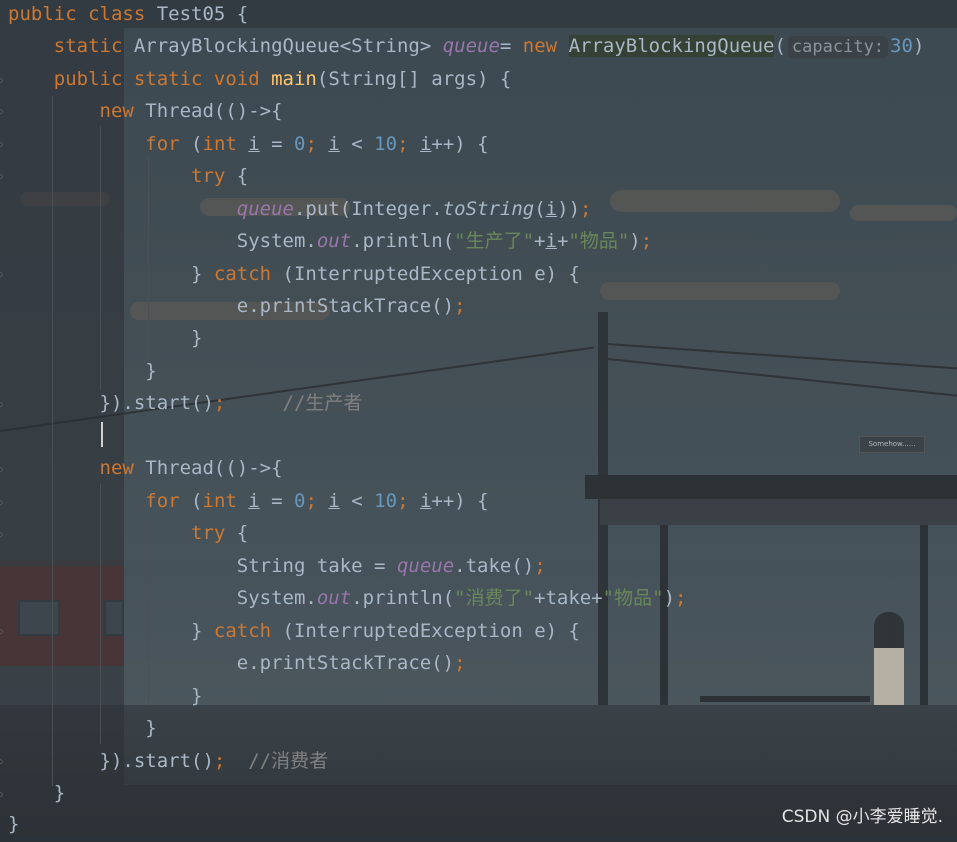 The width and height of the screenshot is (957, 842). Describe the element at coordinates (540, 14) in the screenshot. I see `editor-top-overlay` at that location.